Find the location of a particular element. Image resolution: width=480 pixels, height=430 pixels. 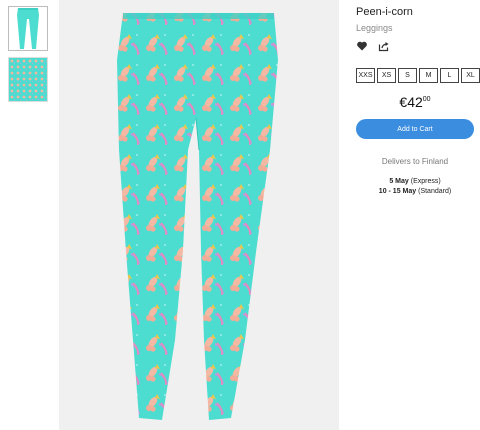

size-option-l: L is located at coordinates (449, 75).